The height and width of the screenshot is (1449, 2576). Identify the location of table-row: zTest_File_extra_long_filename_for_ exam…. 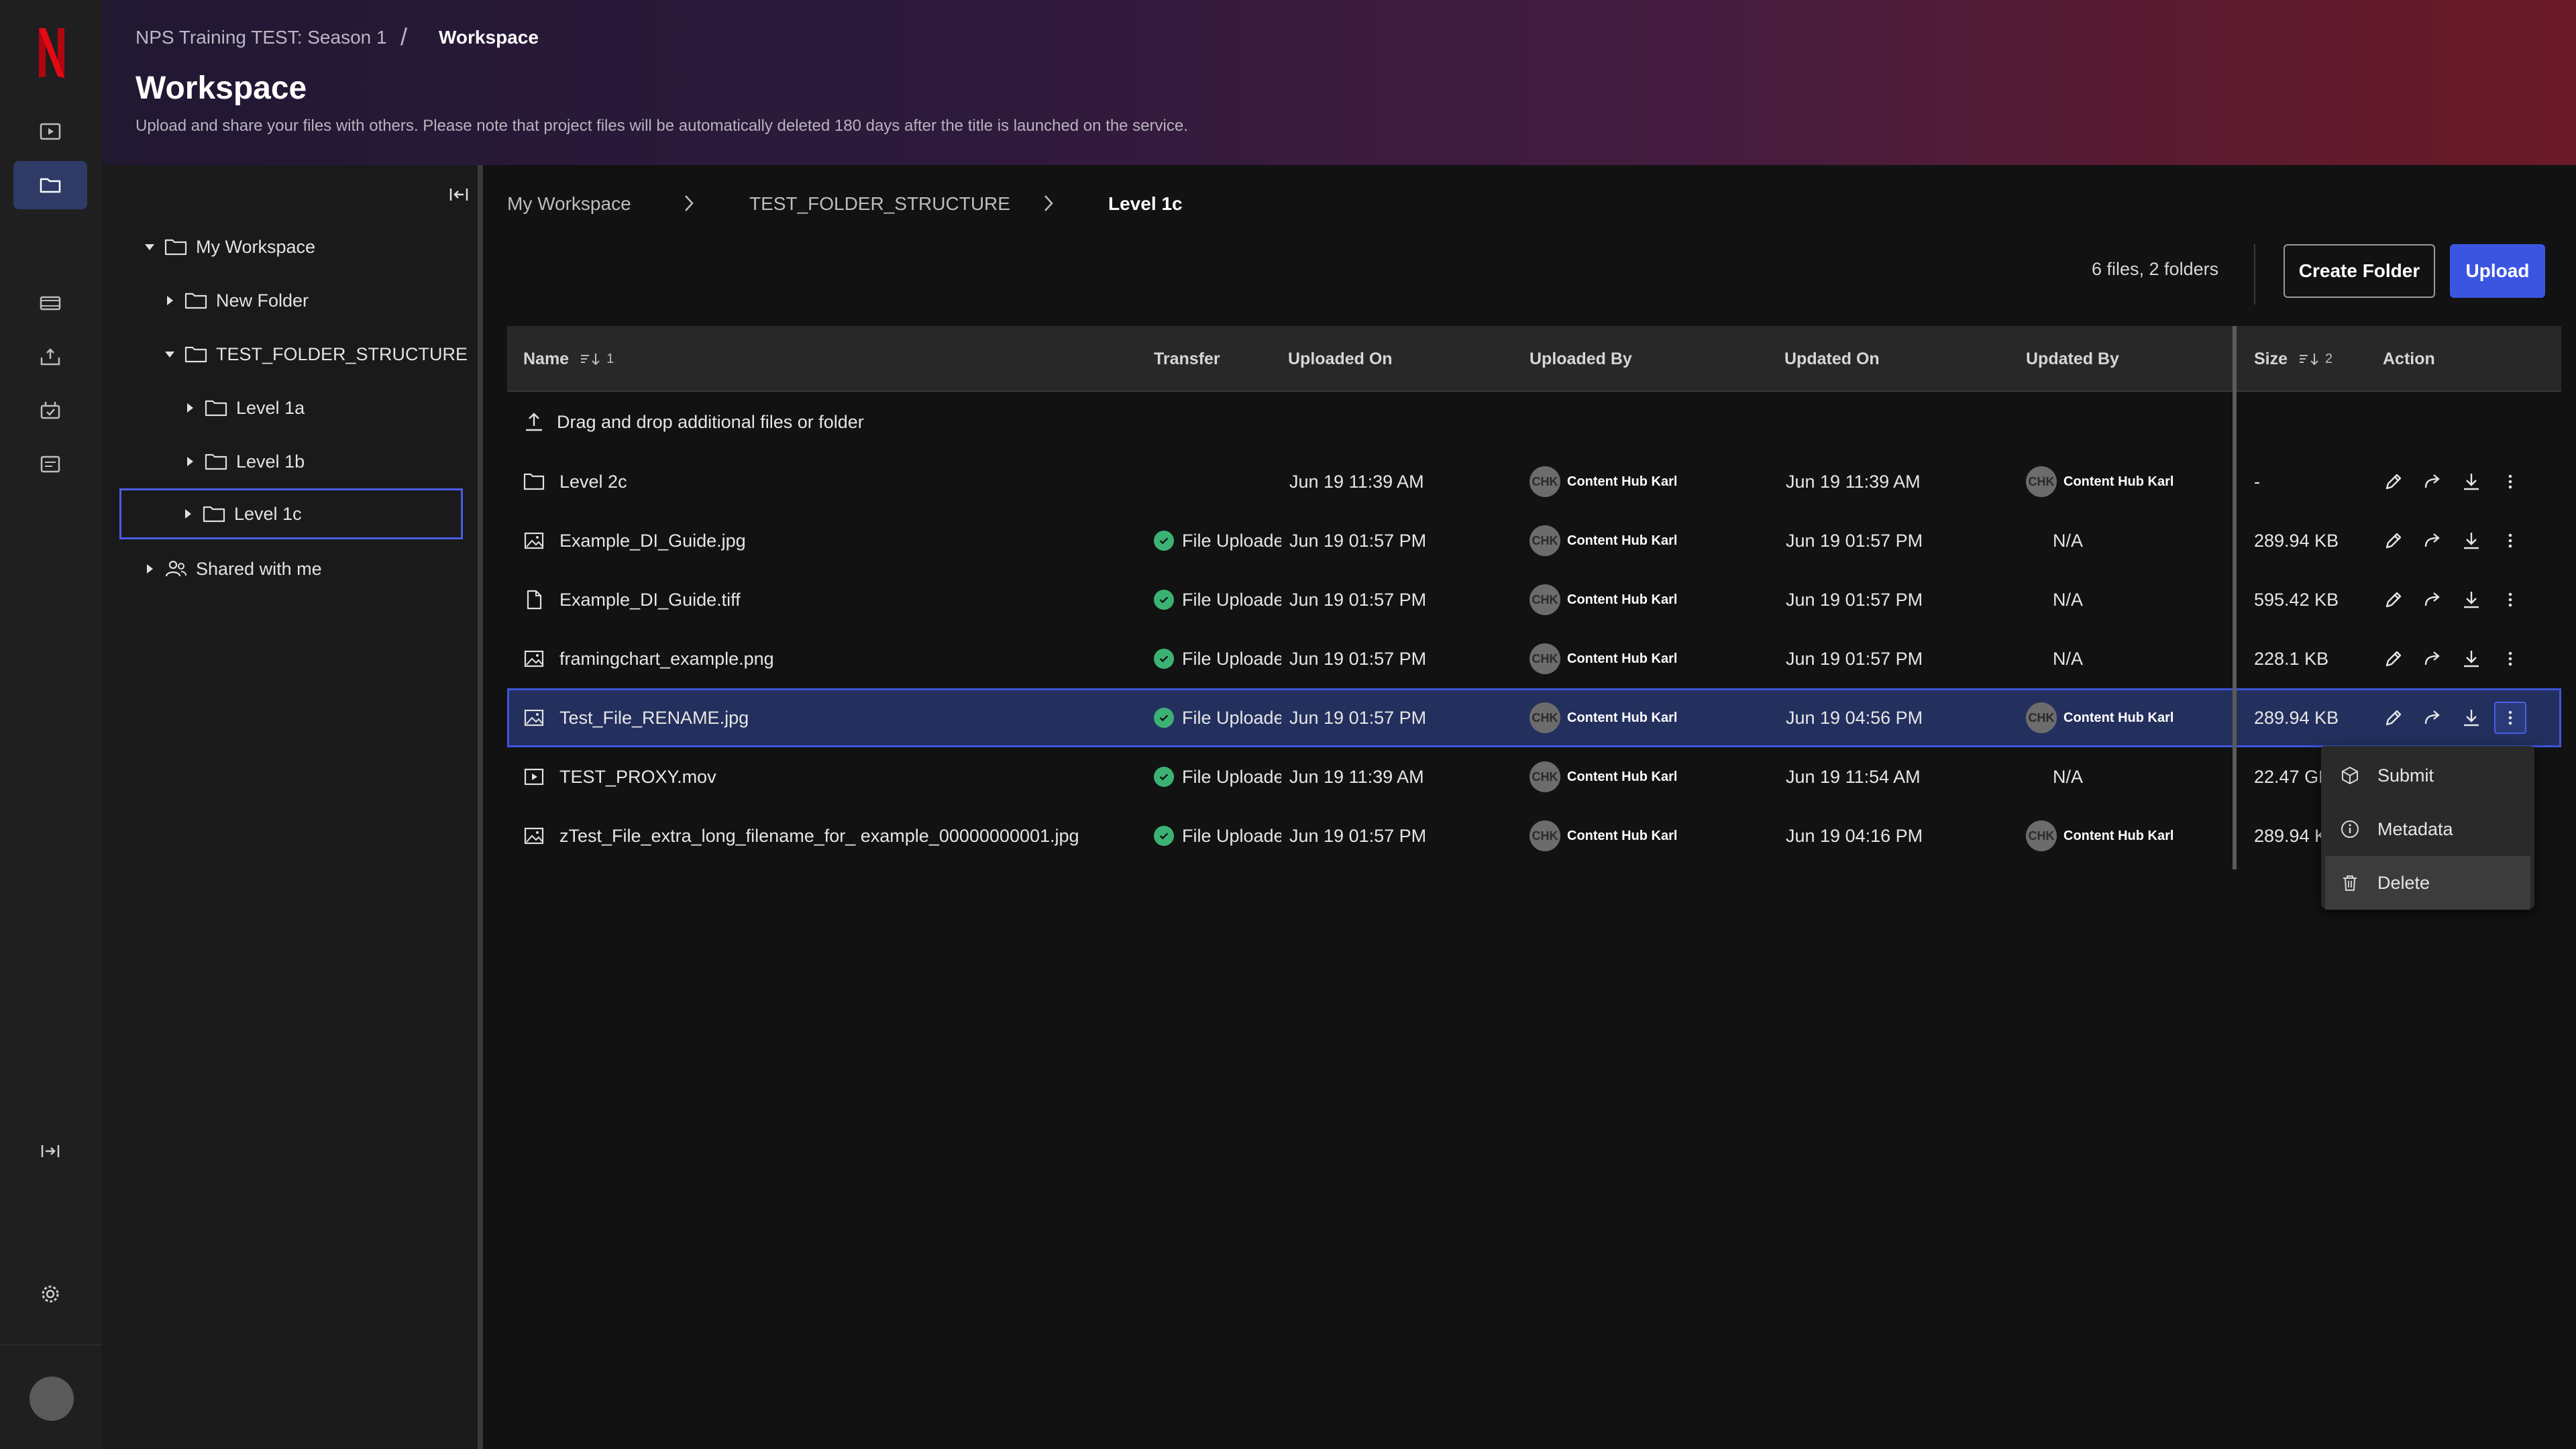
(1534, 835).